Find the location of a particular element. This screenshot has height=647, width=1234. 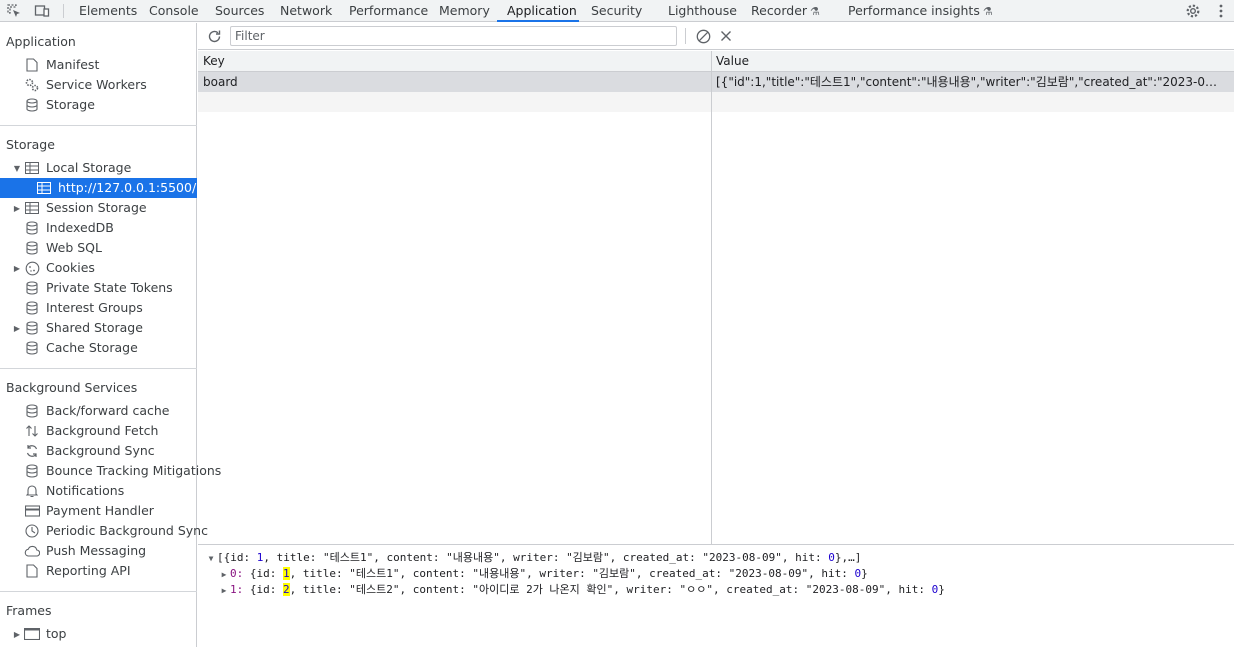

tab-performance-insights: Performance insights ⚗ is located at coordinates (920, 11).